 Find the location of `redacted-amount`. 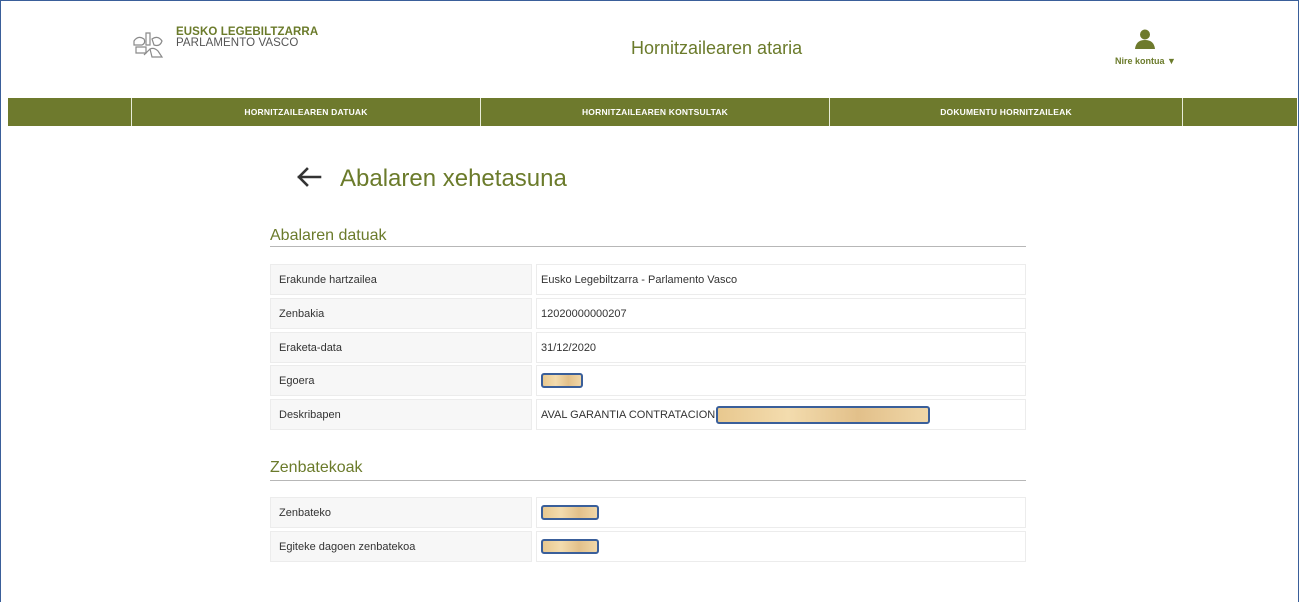

redacted-amount is located at coordinates (570, 512).